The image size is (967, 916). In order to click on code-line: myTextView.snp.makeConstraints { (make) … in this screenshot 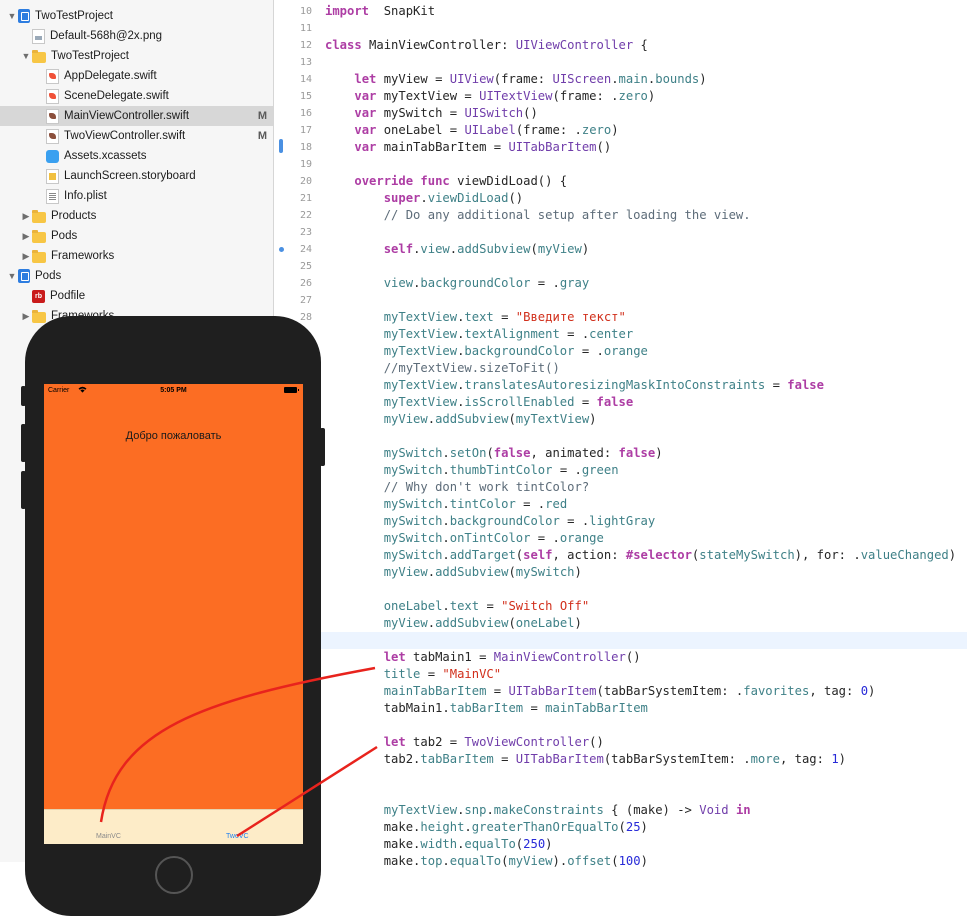, I will do `click(538, 810)`.